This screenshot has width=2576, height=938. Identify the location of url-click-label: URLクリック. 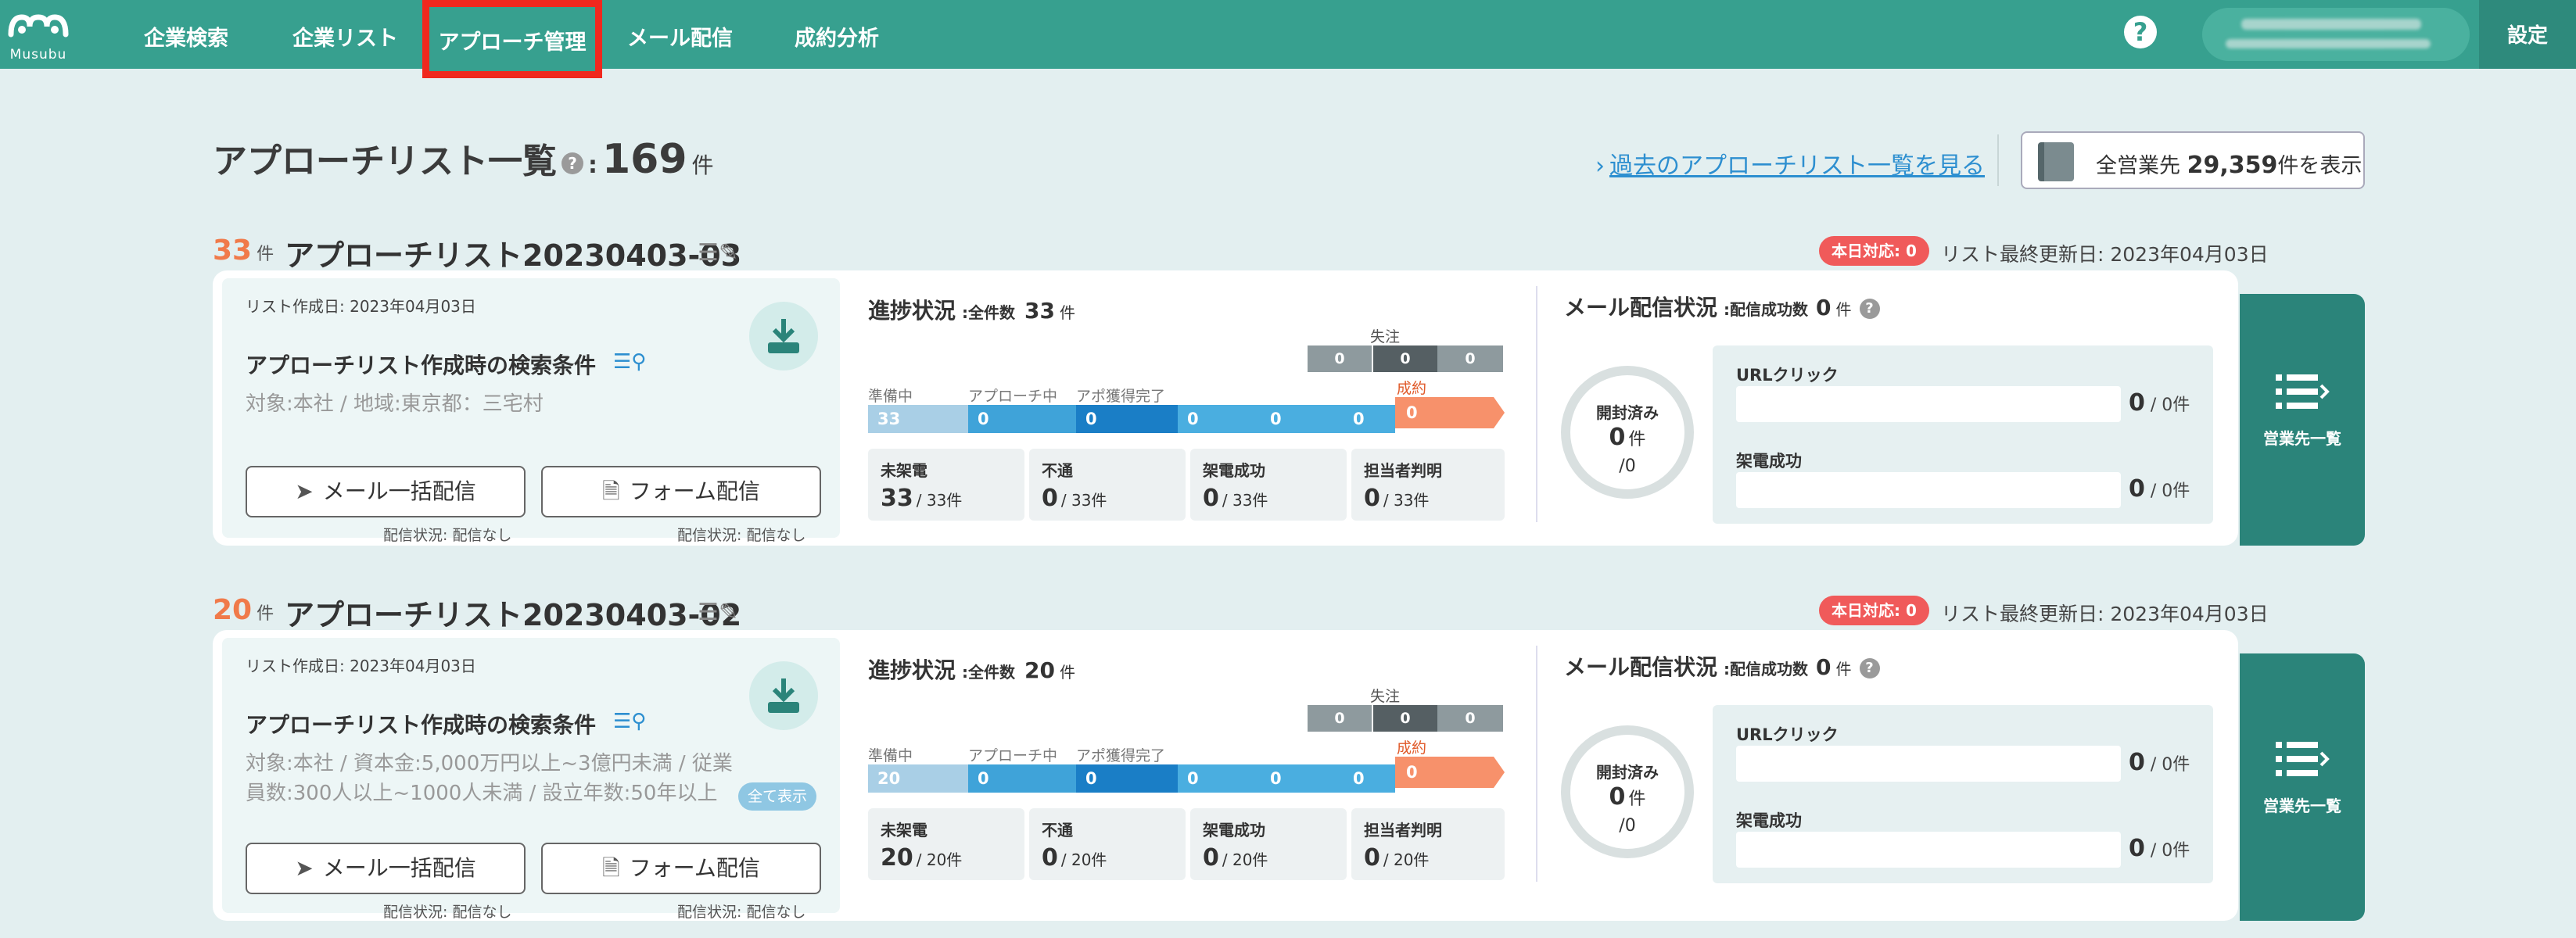
(1787, 375).